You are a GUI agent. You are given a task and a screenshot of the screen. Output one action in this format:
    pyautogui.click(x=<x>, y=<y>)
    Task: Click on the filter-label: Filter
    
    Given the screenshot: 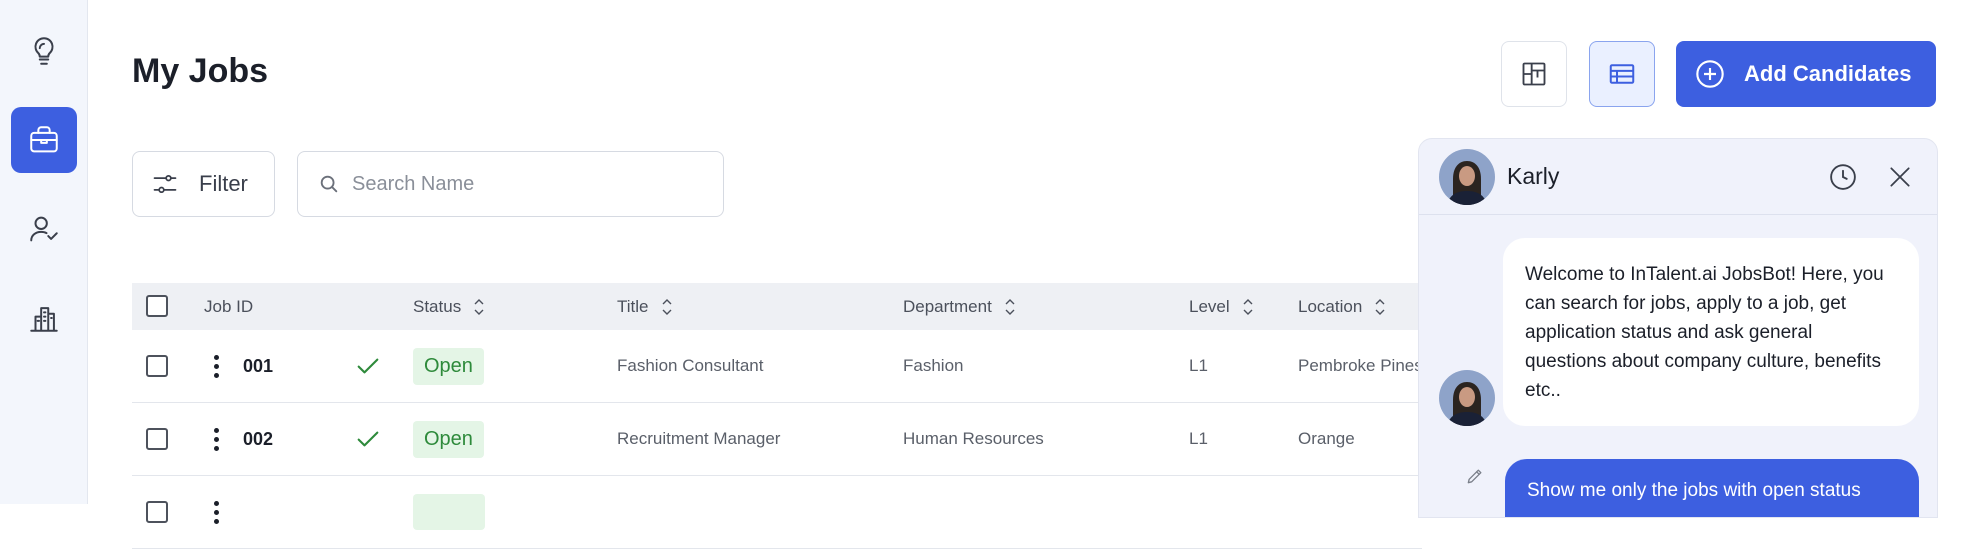 What is the action you would take?
    pyautogui.click(x=223, y=183)
    